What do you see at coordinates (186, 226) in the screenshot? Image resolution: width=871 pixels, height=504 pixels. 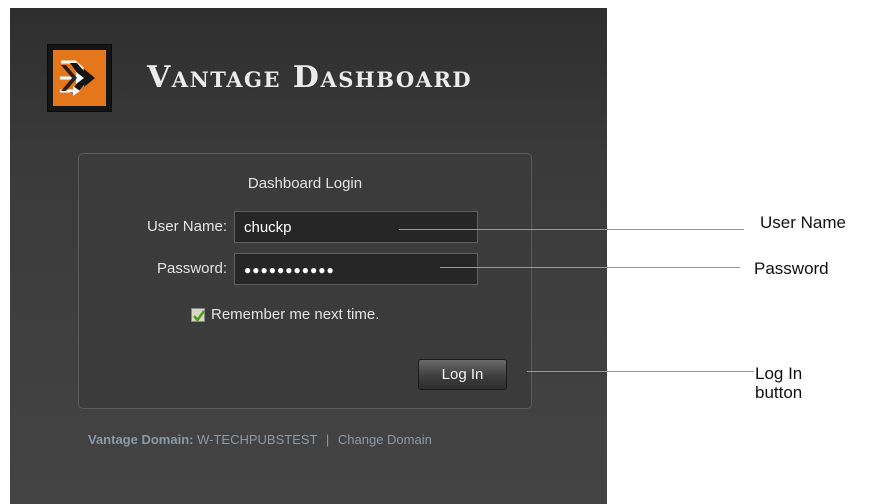 I see `username-label: User Name:` at bounding box center [186, 226].